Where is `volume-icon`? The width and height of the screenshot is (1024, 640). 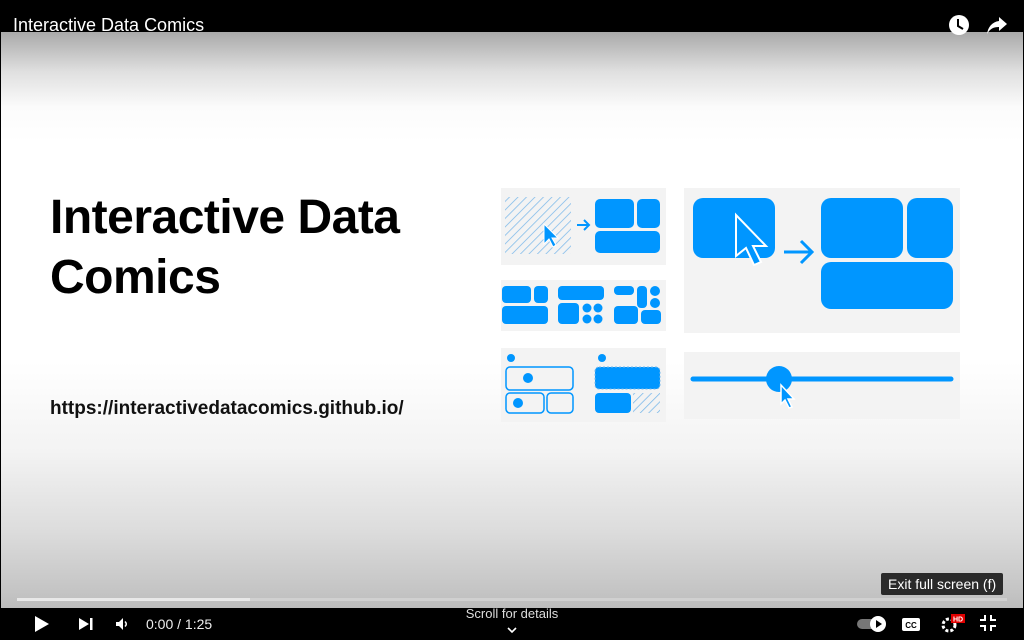
volume-icon is located at coordinates (121, 624).